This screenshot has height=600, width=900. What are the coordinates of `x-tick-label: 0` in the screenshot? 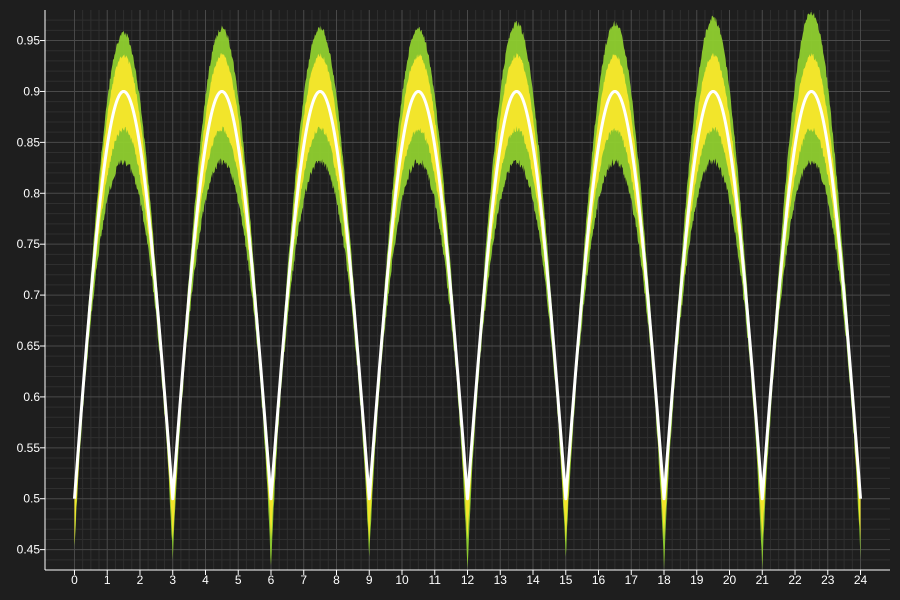 It's located at (74, 580).